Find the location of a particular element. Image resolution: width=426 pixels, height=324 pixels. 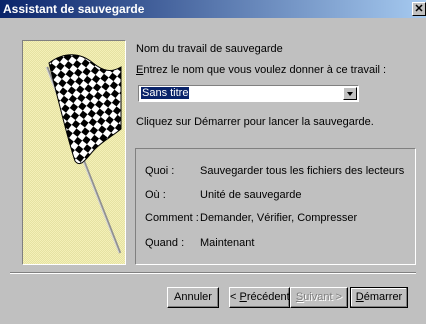

chevron-down-icon is located at coordinates (350, 93).